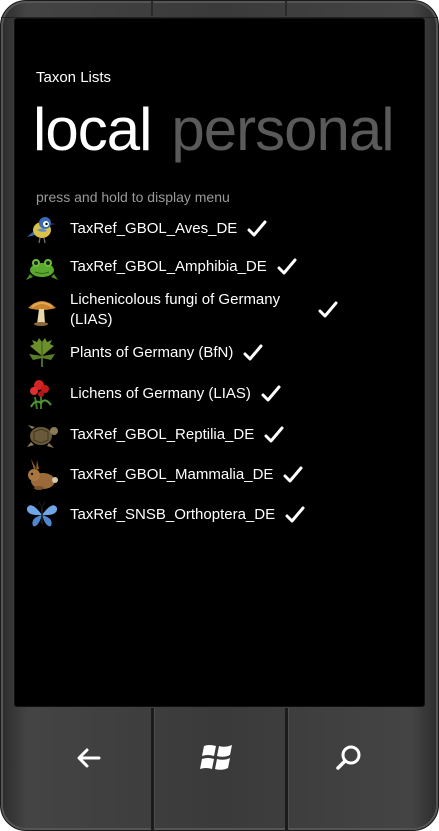  I want to click on list-item: Lichenicolous fungi of Germany (LIAS), so click(222, 310).